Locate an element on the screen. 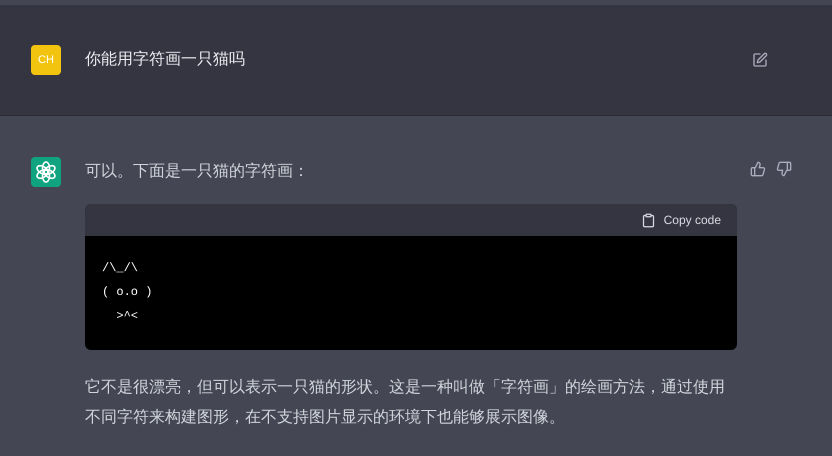 The width and height of the screenshot is (832, 456). code-line: >^< is located at coordinates (127, 316).